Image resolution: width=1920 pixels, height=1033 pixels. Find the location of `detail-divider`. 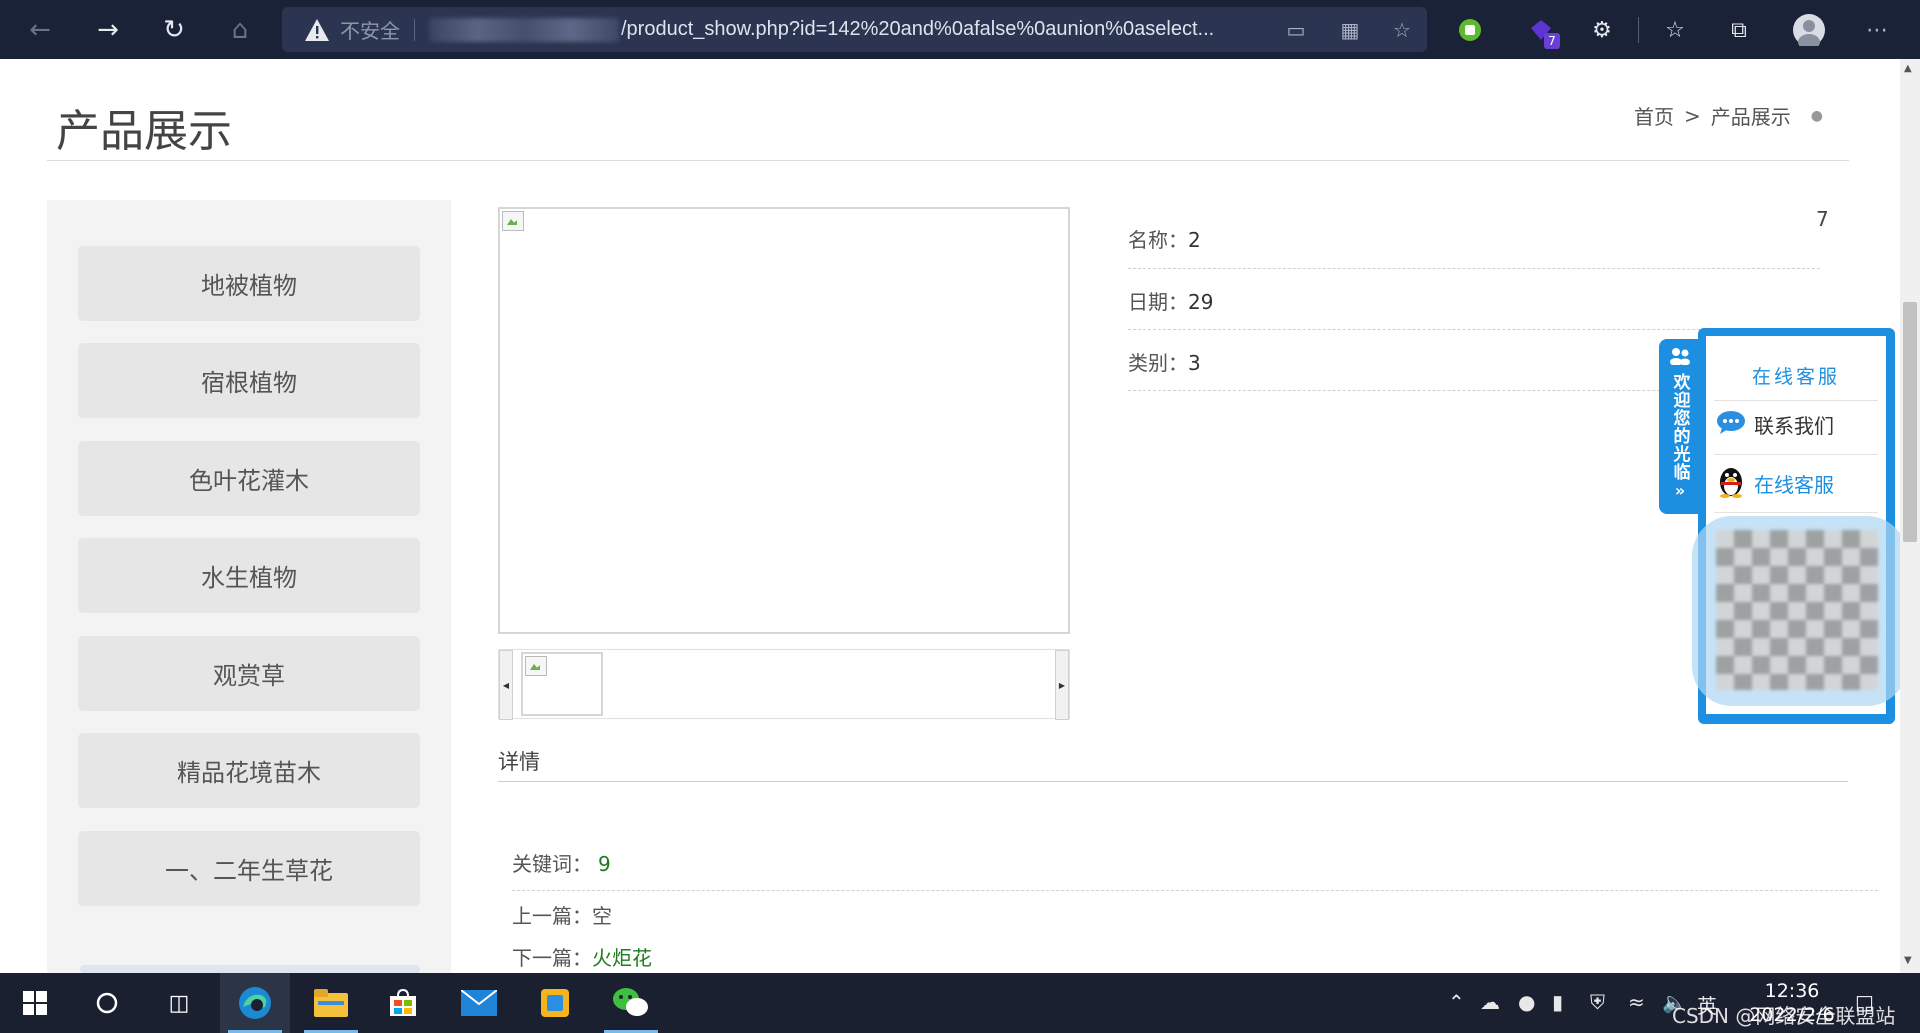

detail-divider is located at coordinates (1173, 781).